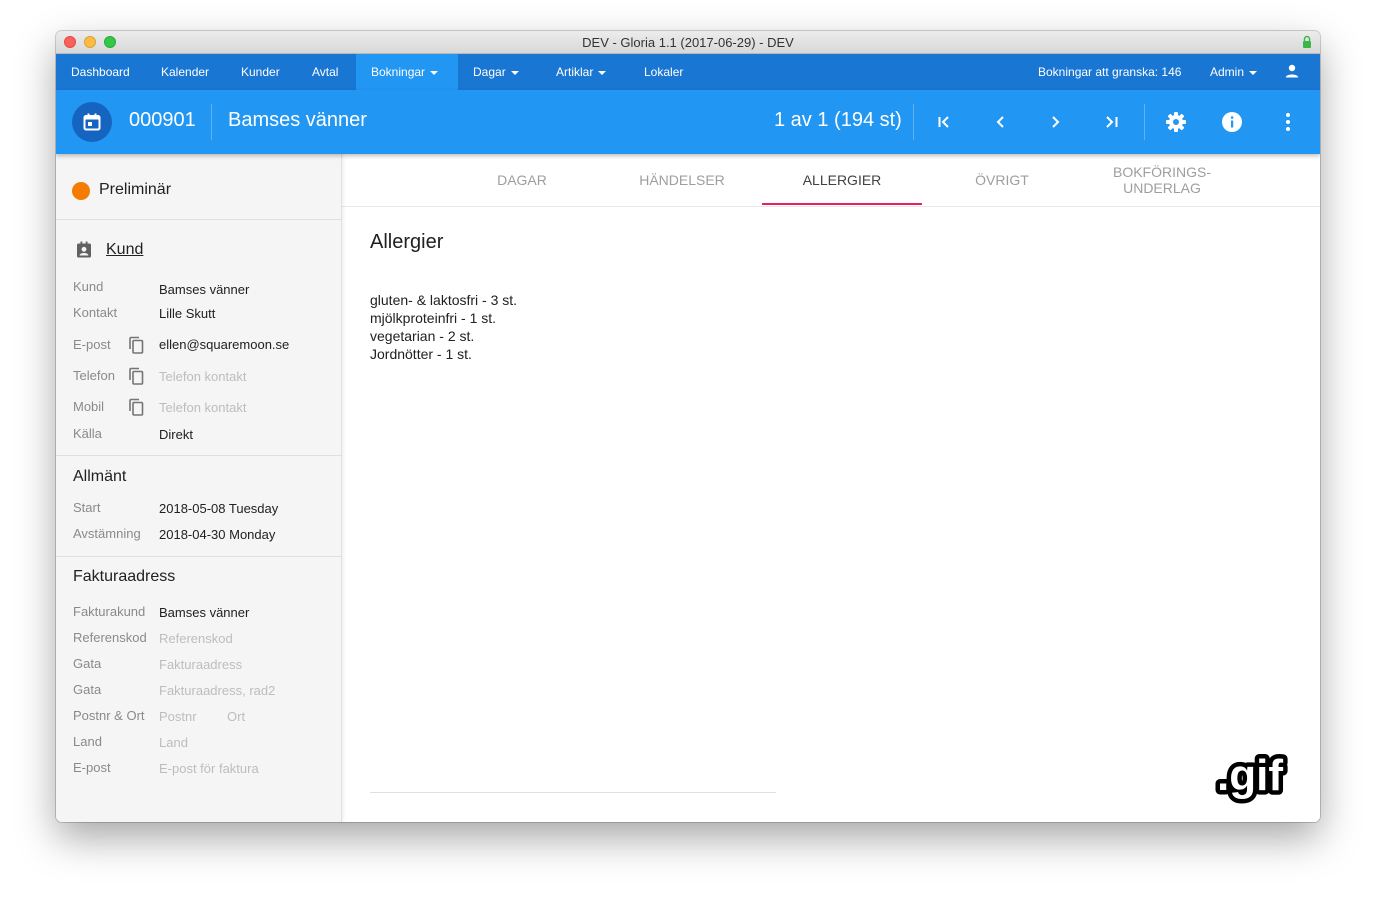 This screenshot has width=1376, height=902. Describe the element at coordinates (202, 407) in the screenshot. I see `mobile-input: Telefon kontakt` at that location.